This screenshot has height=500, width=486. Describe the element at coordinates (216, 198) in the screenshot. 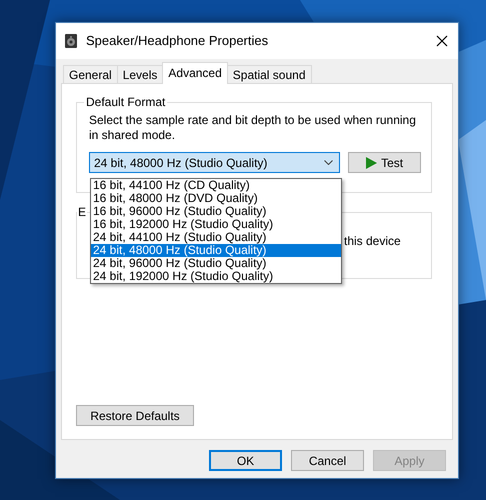

I see `dropdown-option: 16 bit, 48000 Hz (DVD Quality)` at that location.